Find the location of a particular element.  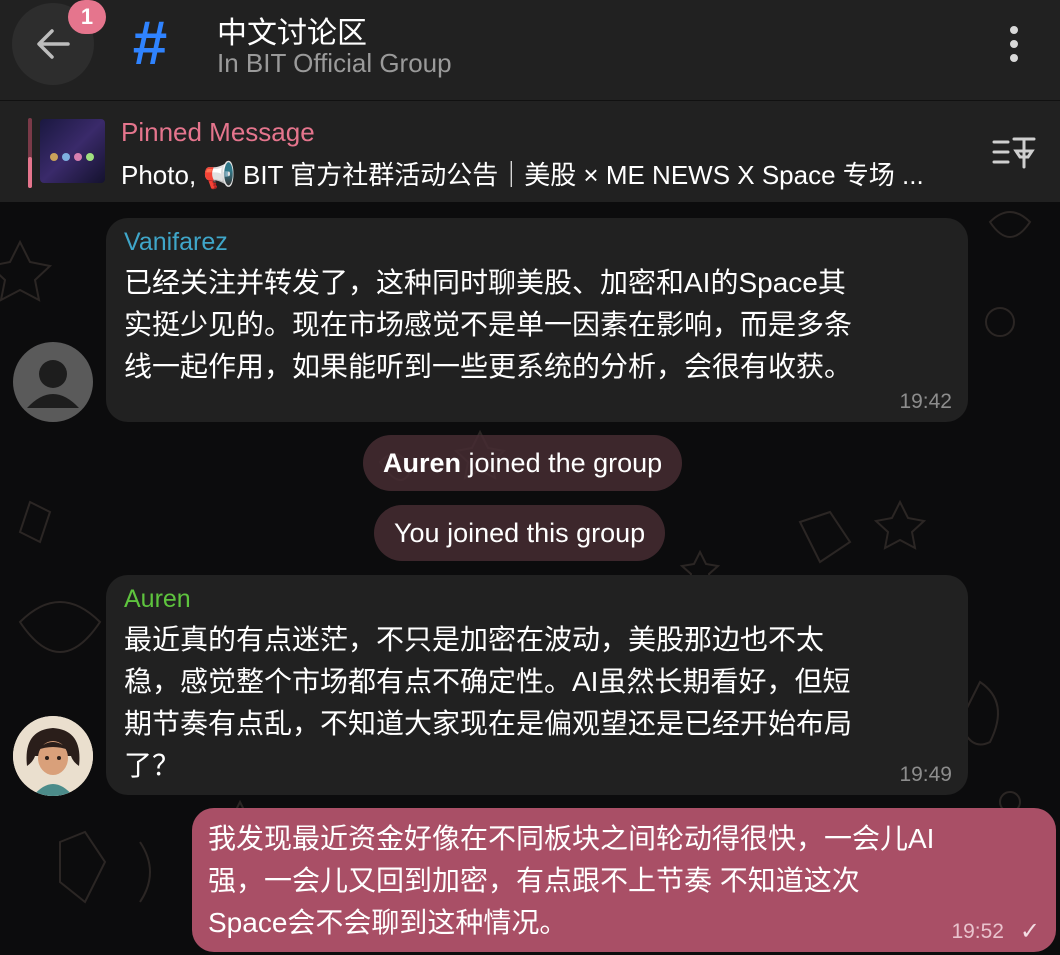

more-menu-button is located at coordinates (1014, 44).